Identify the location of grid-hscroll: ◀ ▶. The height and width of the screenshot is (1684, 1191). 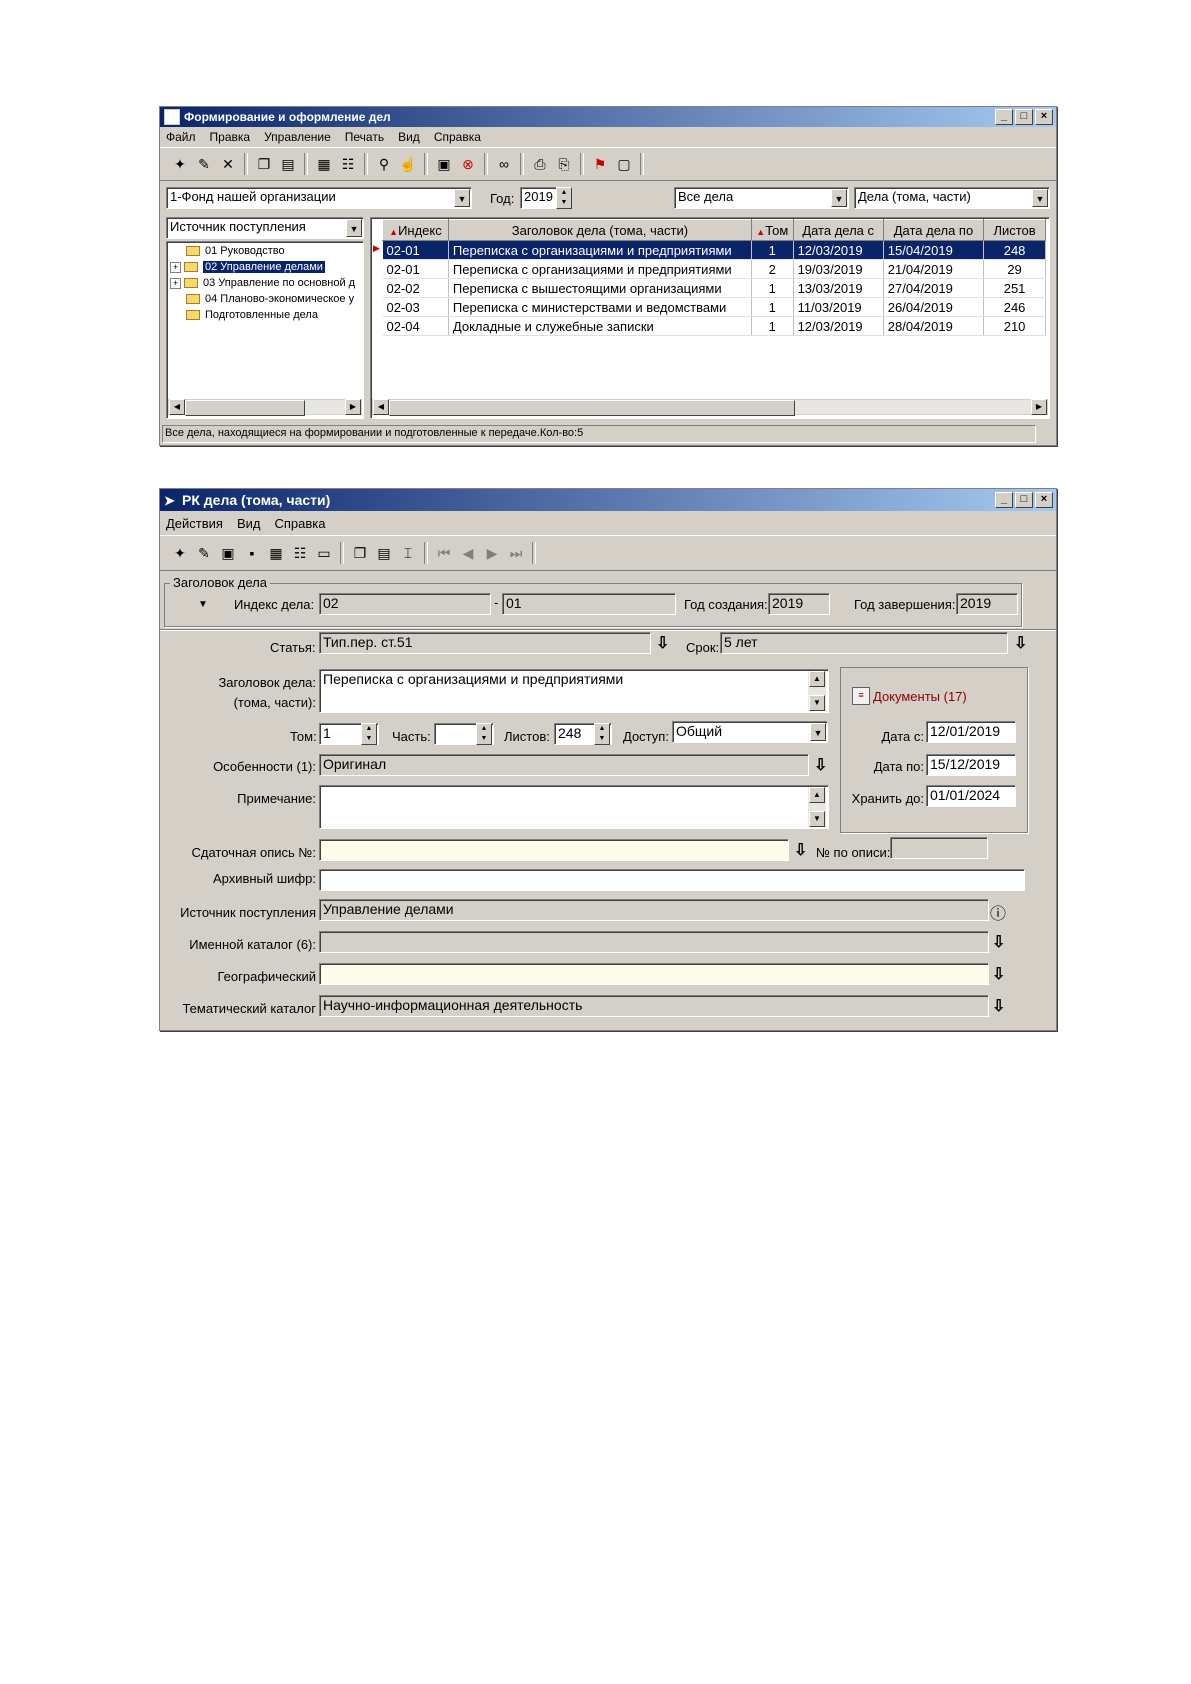
(710, 407).